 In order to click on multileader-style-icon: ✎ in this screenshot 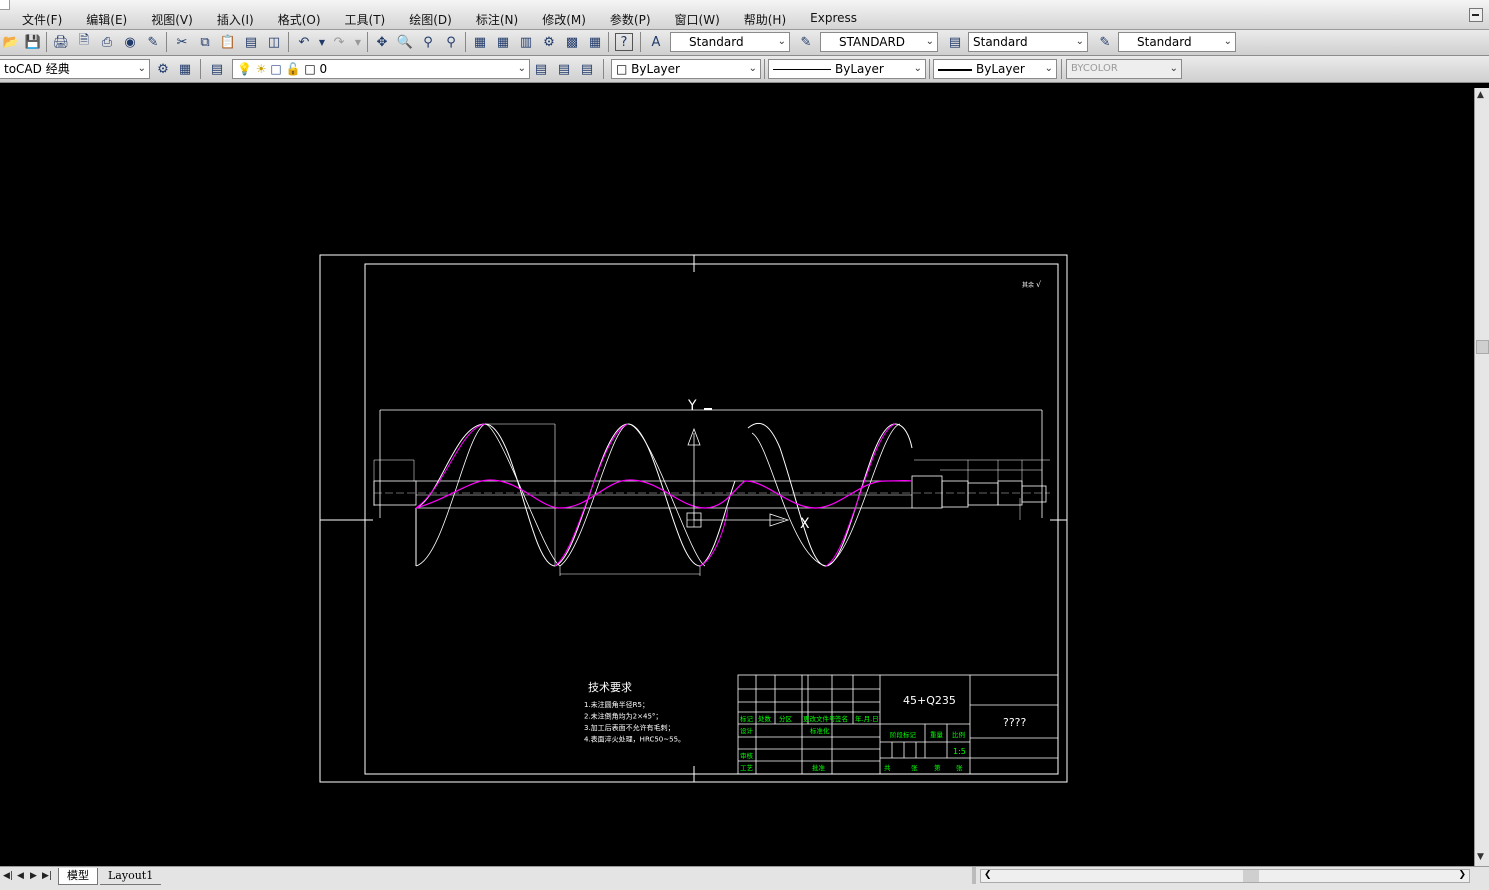, I will do `click(1105, 42)`.